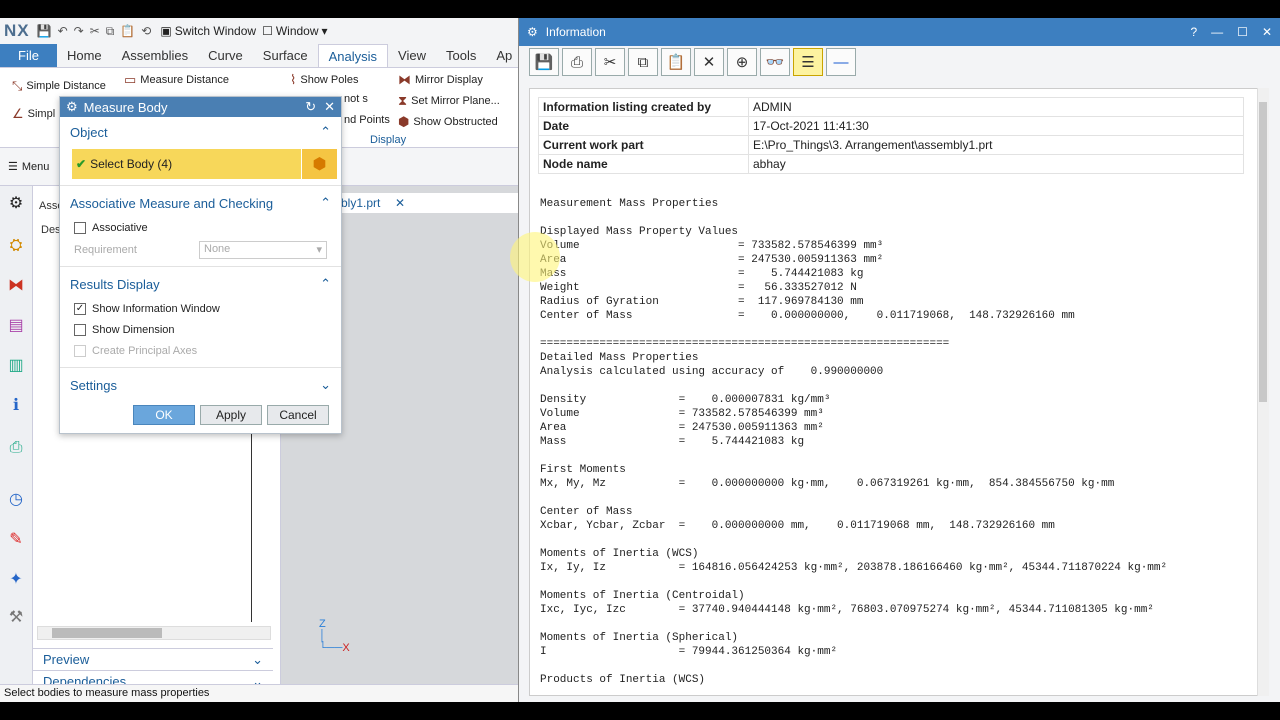  What do you see at coordinates (200, 228) in the screenshot?
I see `associative-checkbox-row: Associative` at bounding box center [200, 228].